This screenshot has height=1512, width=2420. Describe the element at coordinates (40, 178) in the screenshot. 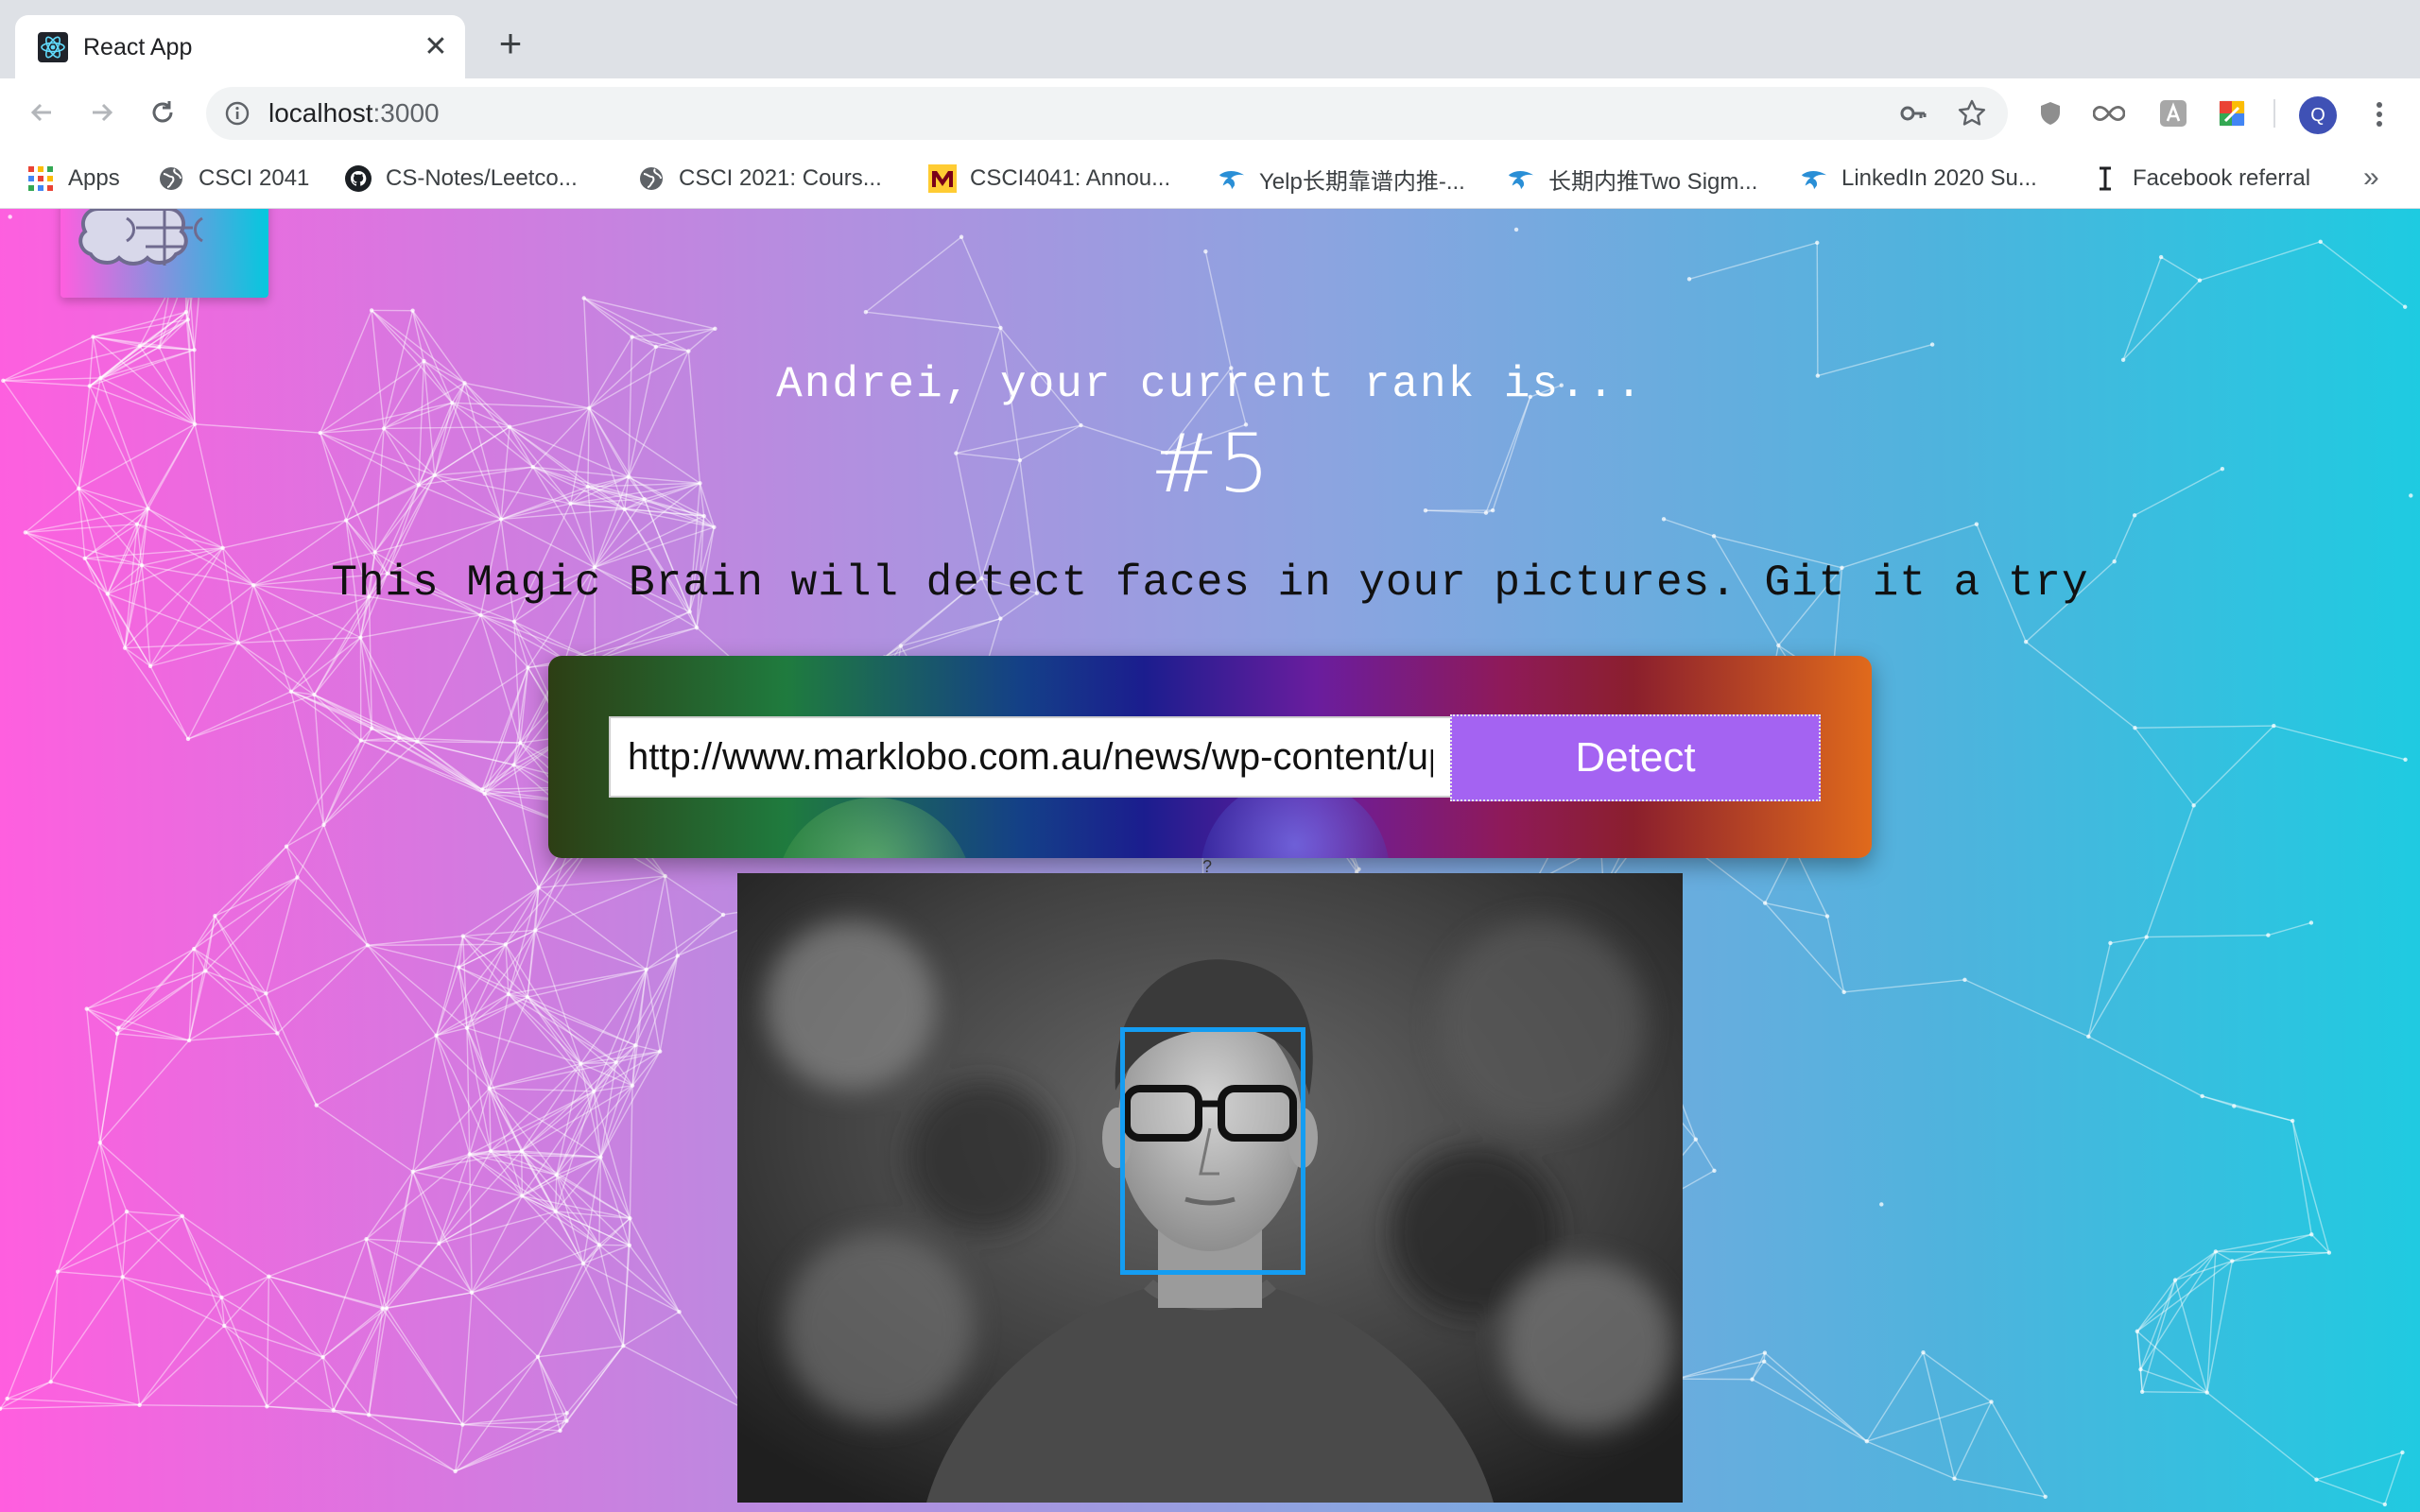

I see `apps-grid-icon` at that location.